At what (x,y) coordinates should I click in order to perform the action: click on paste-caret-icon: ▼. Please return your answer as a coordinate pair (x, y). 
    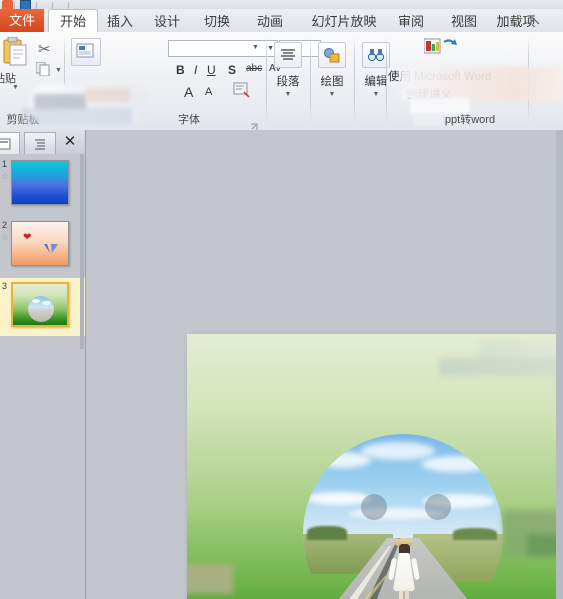
    Looking at the image, I should click on (15, 87).